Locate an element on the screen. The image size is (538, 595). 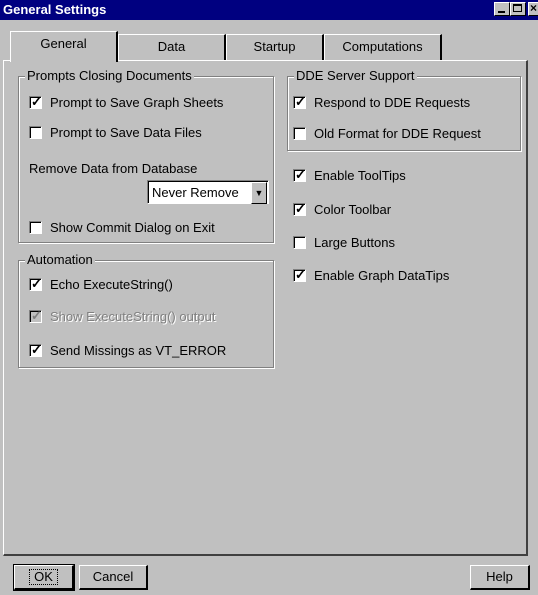
enable-tooltips-checkbox: ✓ Enable ToolTips is located at coordinates (349, 175).